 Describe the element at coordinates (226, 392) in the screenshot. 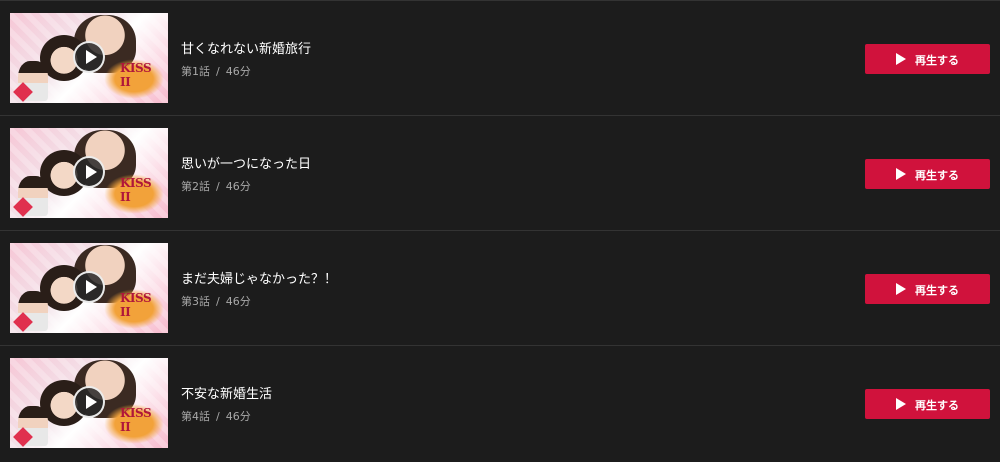

I see `episode-title: 不安な新婚生活` at that location.